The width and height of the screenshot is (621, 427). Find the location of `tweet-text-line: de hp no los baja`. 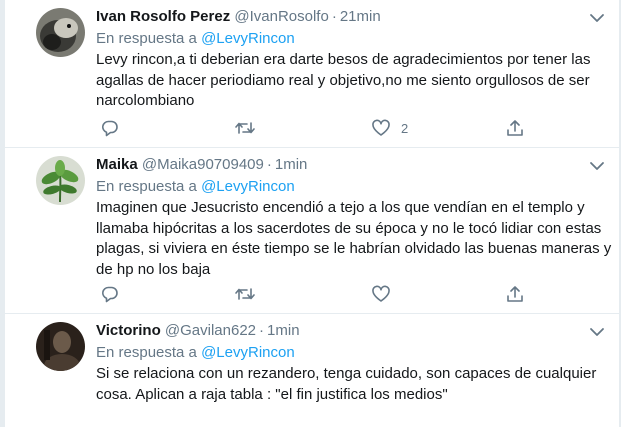

tweet-text-line: de hp no los baja is located at coordinates (153, 269).